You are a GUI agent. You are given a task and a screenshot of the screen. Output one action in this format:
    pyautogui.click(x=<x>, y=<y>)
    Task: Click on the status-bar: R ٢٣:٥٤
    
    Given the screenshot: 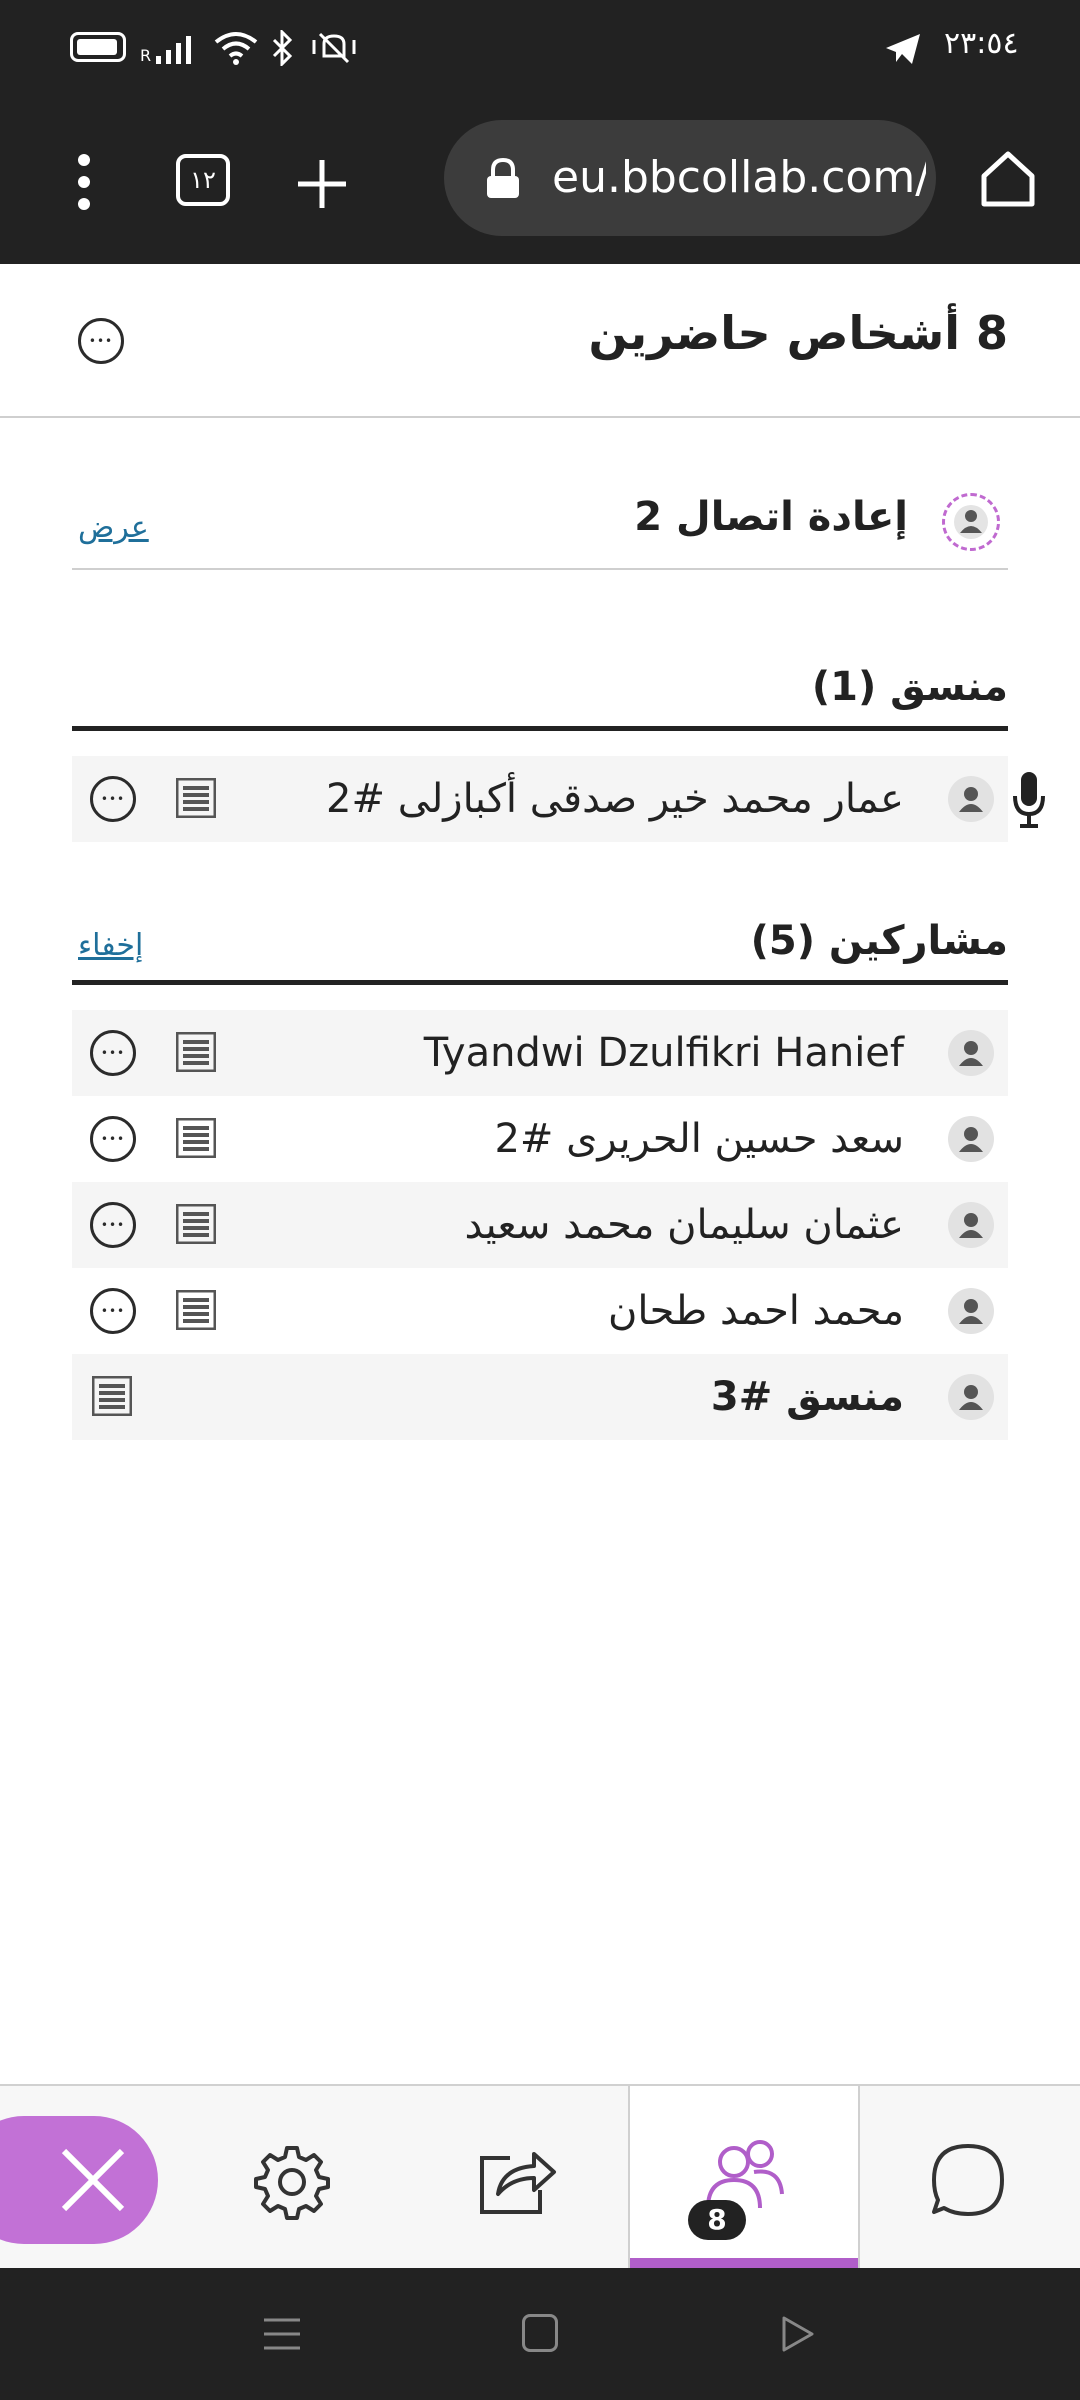 What is the action you would take?
    pyautogui.click(x=540, y=48)
    